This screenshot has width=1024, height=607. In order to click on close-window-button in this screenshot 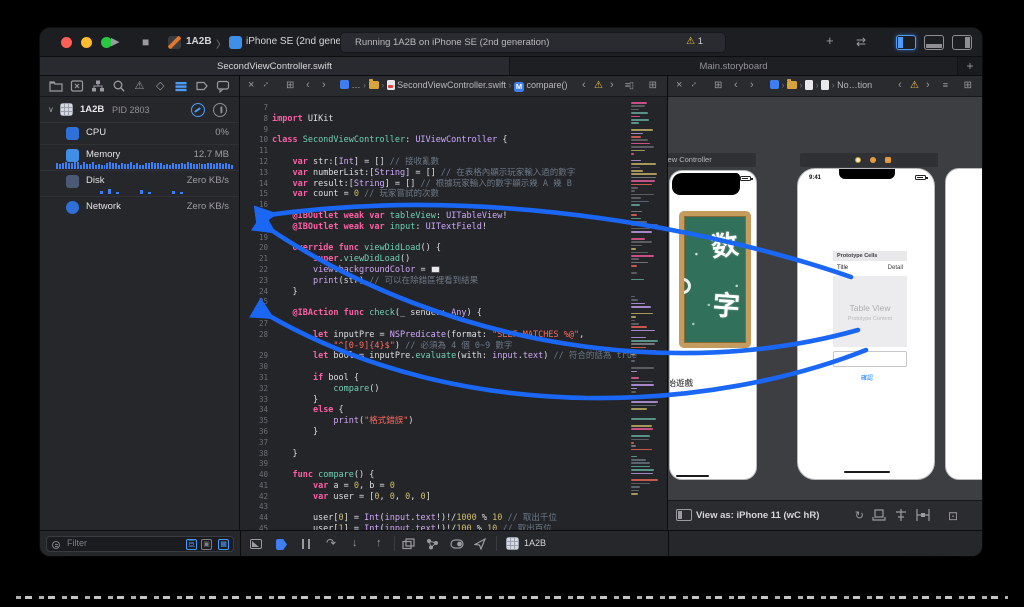, I will do `click(66, 42)`.